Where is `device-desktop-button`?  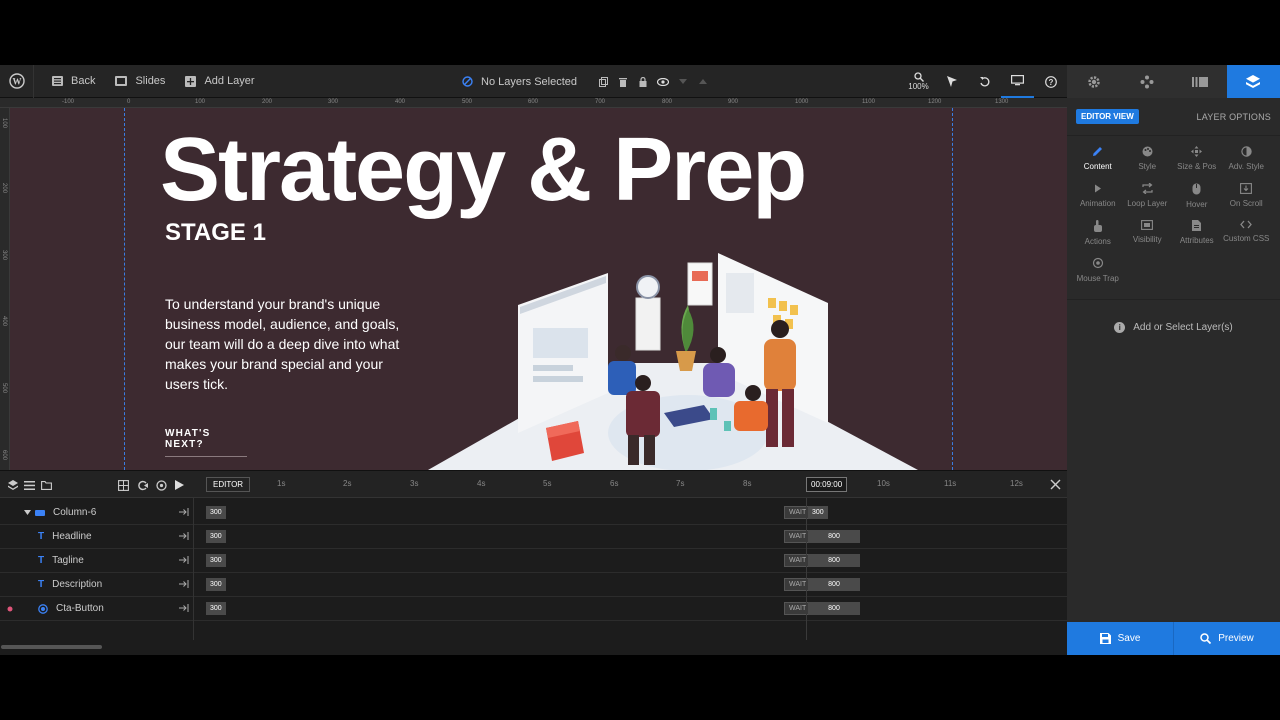
device-desktop-button is located at coordinates (1017, 81).